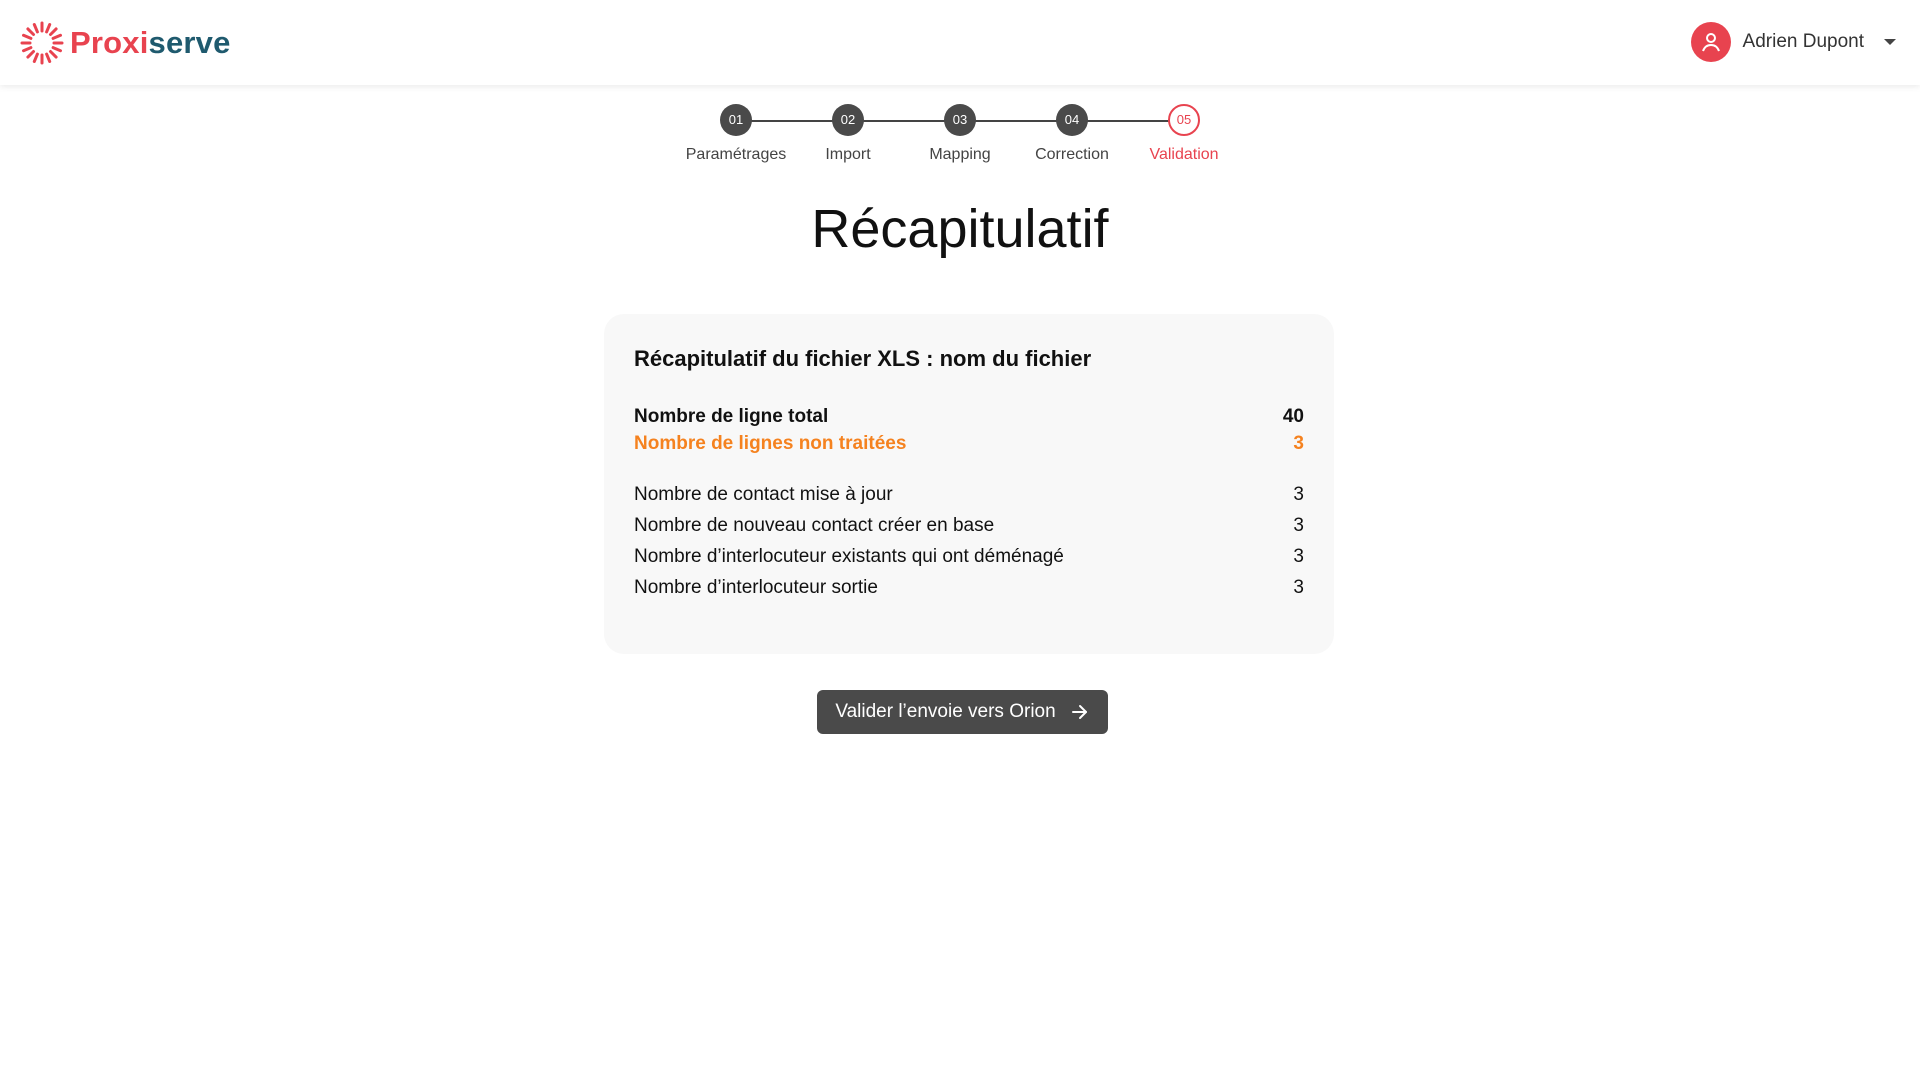 The image size is (1920, 1080). What do you see at coordinates (756, 587) in the screenshot?
I see `summary-row-label: Nombre d’interlocuteur sortie` at bounding box center [756, 587].